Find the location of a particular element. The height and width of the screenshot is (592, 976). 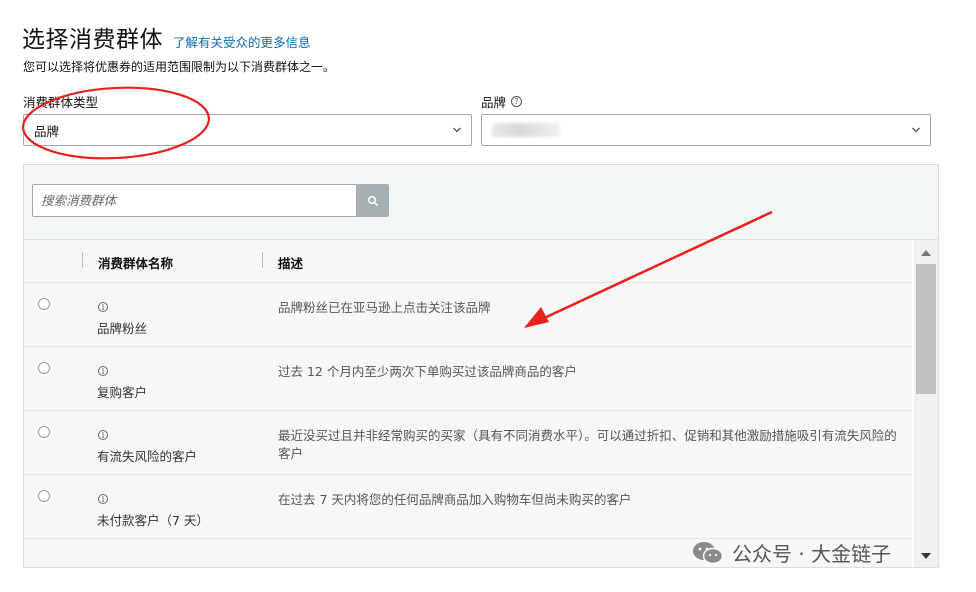

scroll-up-arrow-icon is located at coordinates (926, 253).